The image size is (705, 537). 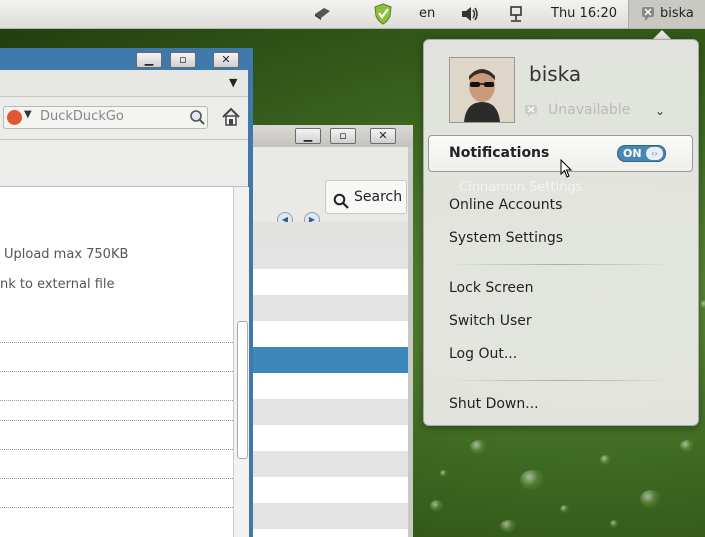 What do you see at coordinates (470, 14) in the screenshot?
I see `volume-icon` at bounding box center [470, 14].